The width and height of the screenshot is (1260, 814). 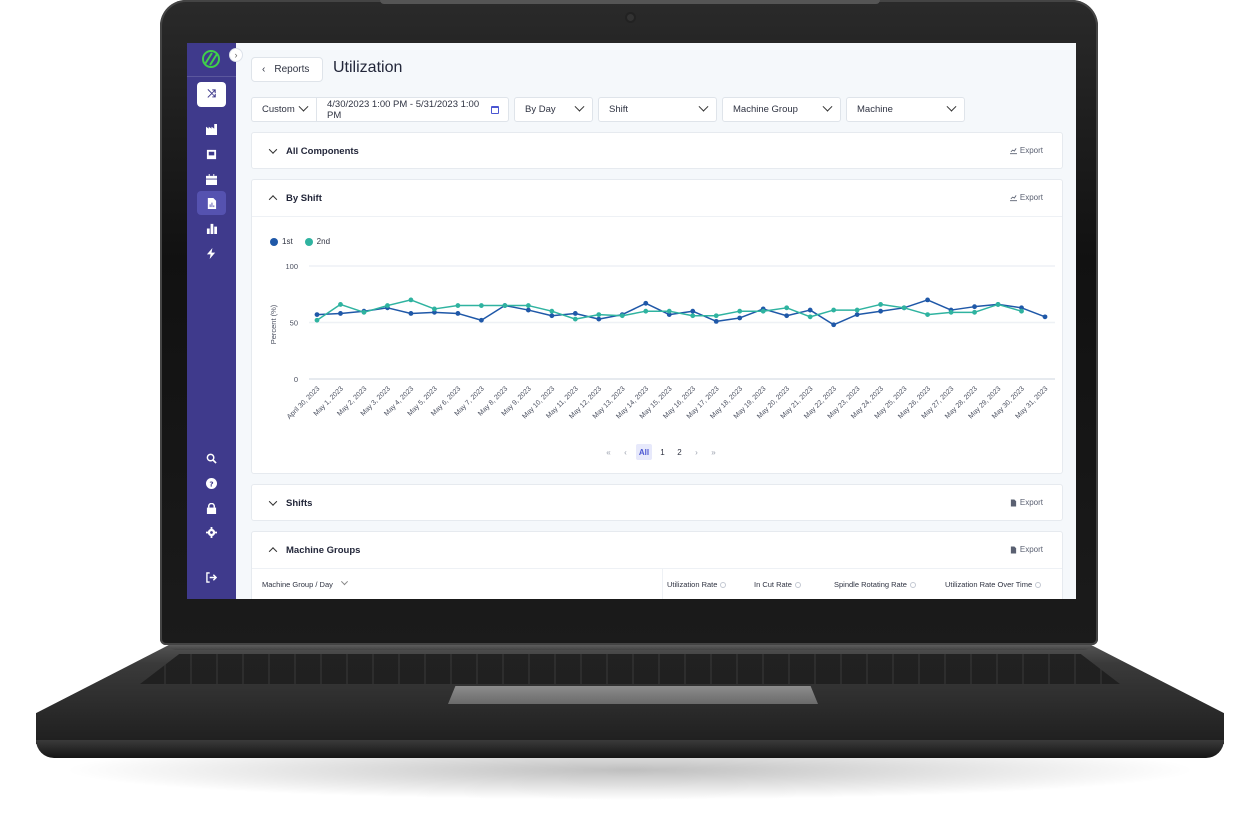 What do you see at coordinates (644, 452) in the screenshot?
I see `pager-page-all: All` at bounding box center [644, 452].